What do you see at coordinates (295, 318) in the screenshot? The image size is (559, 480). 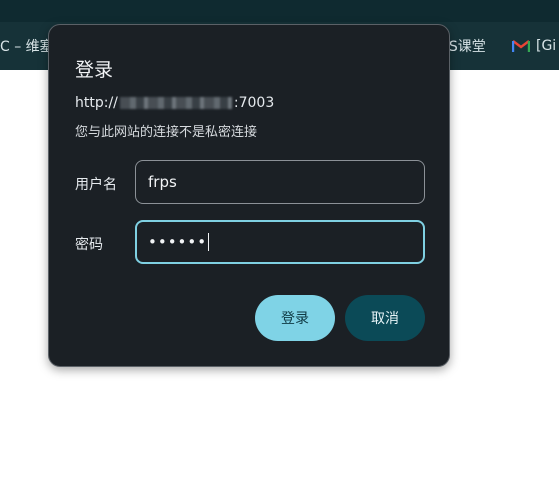 I see `login-button: 登录` at bounding box center [295, 318].